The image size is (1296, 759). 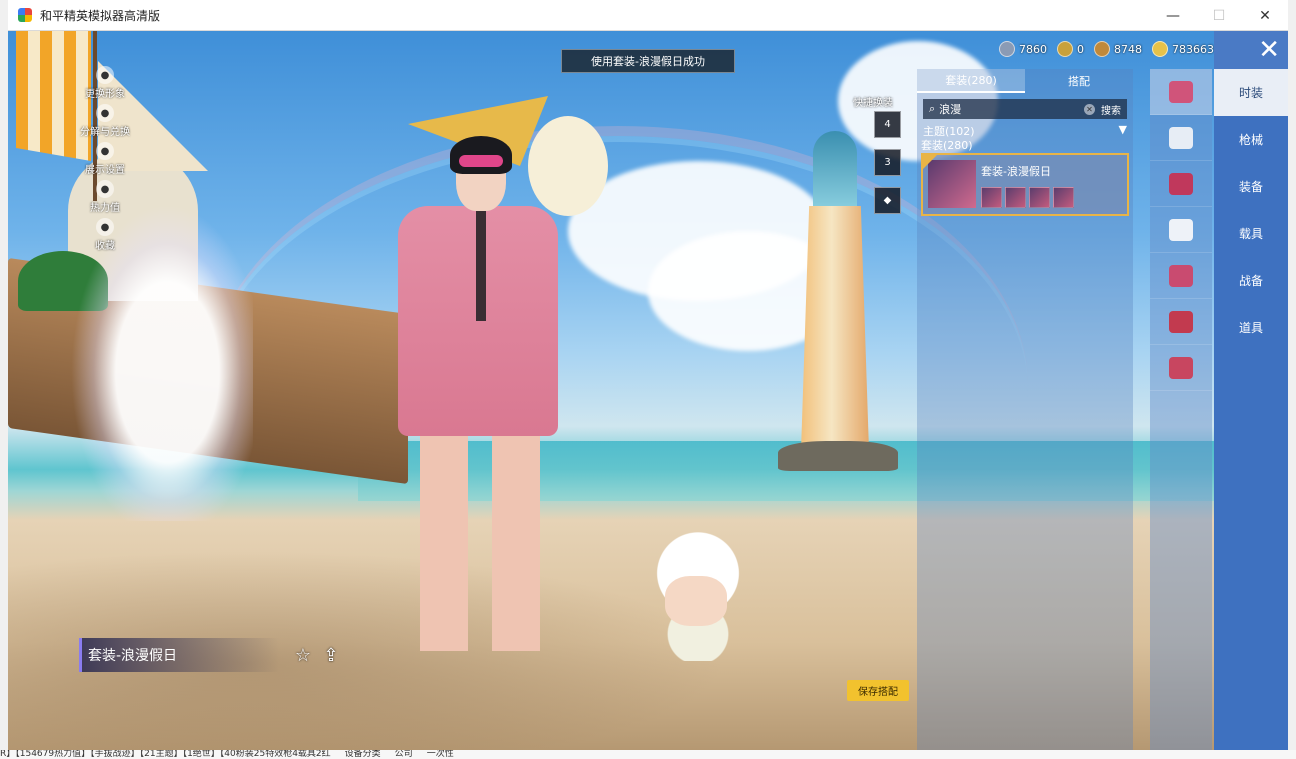 What do you see at coordinates (105, 189) in the screenshot?
I see `fire-icon: ●` at bounding box center [105, 189].